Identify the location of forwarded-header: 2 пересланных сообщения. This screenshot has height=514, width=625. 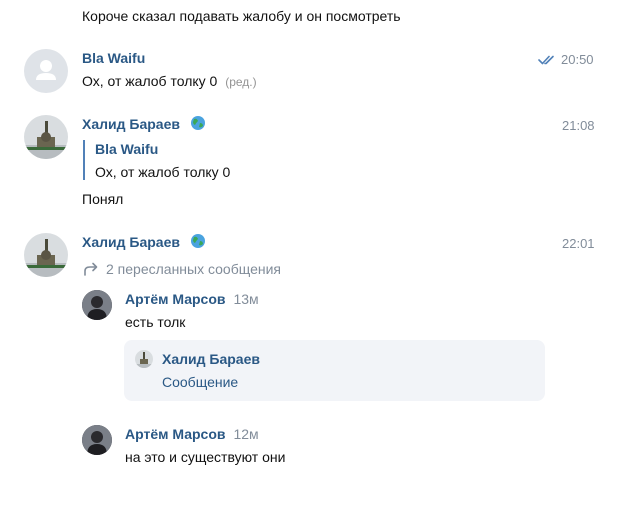
(181, 269).